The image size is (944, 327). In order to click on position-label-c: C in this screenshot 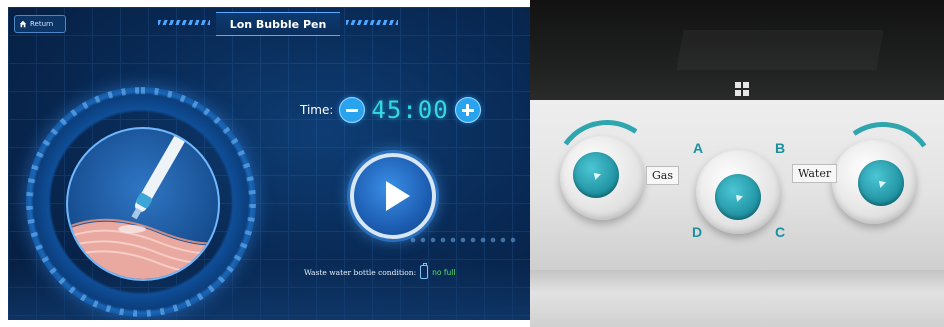, I will do `click(780, 232)`.